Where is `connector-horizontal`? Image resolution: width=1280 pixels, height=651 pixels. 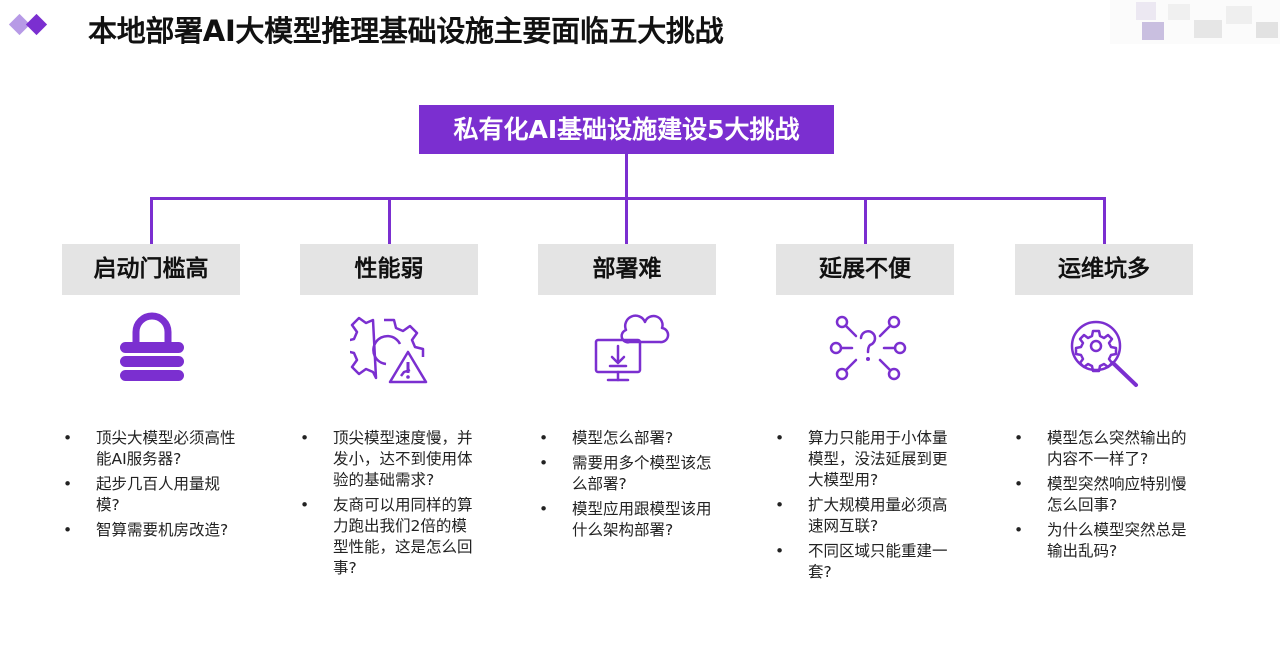
connector-horizontal is located at coordinates (628, 198).